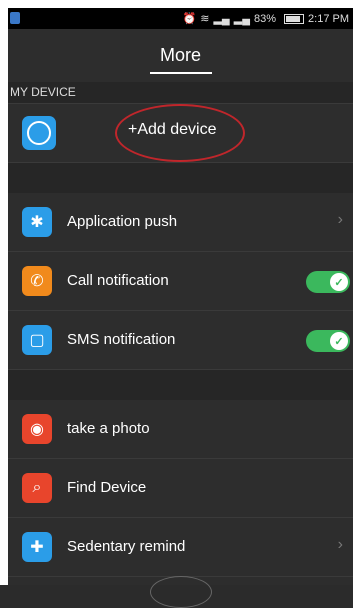  What do you see at coordinates (241, 19) in the screenshot?
I see `signal-icon-2: ▂▄` at bounding box center [241, 19].